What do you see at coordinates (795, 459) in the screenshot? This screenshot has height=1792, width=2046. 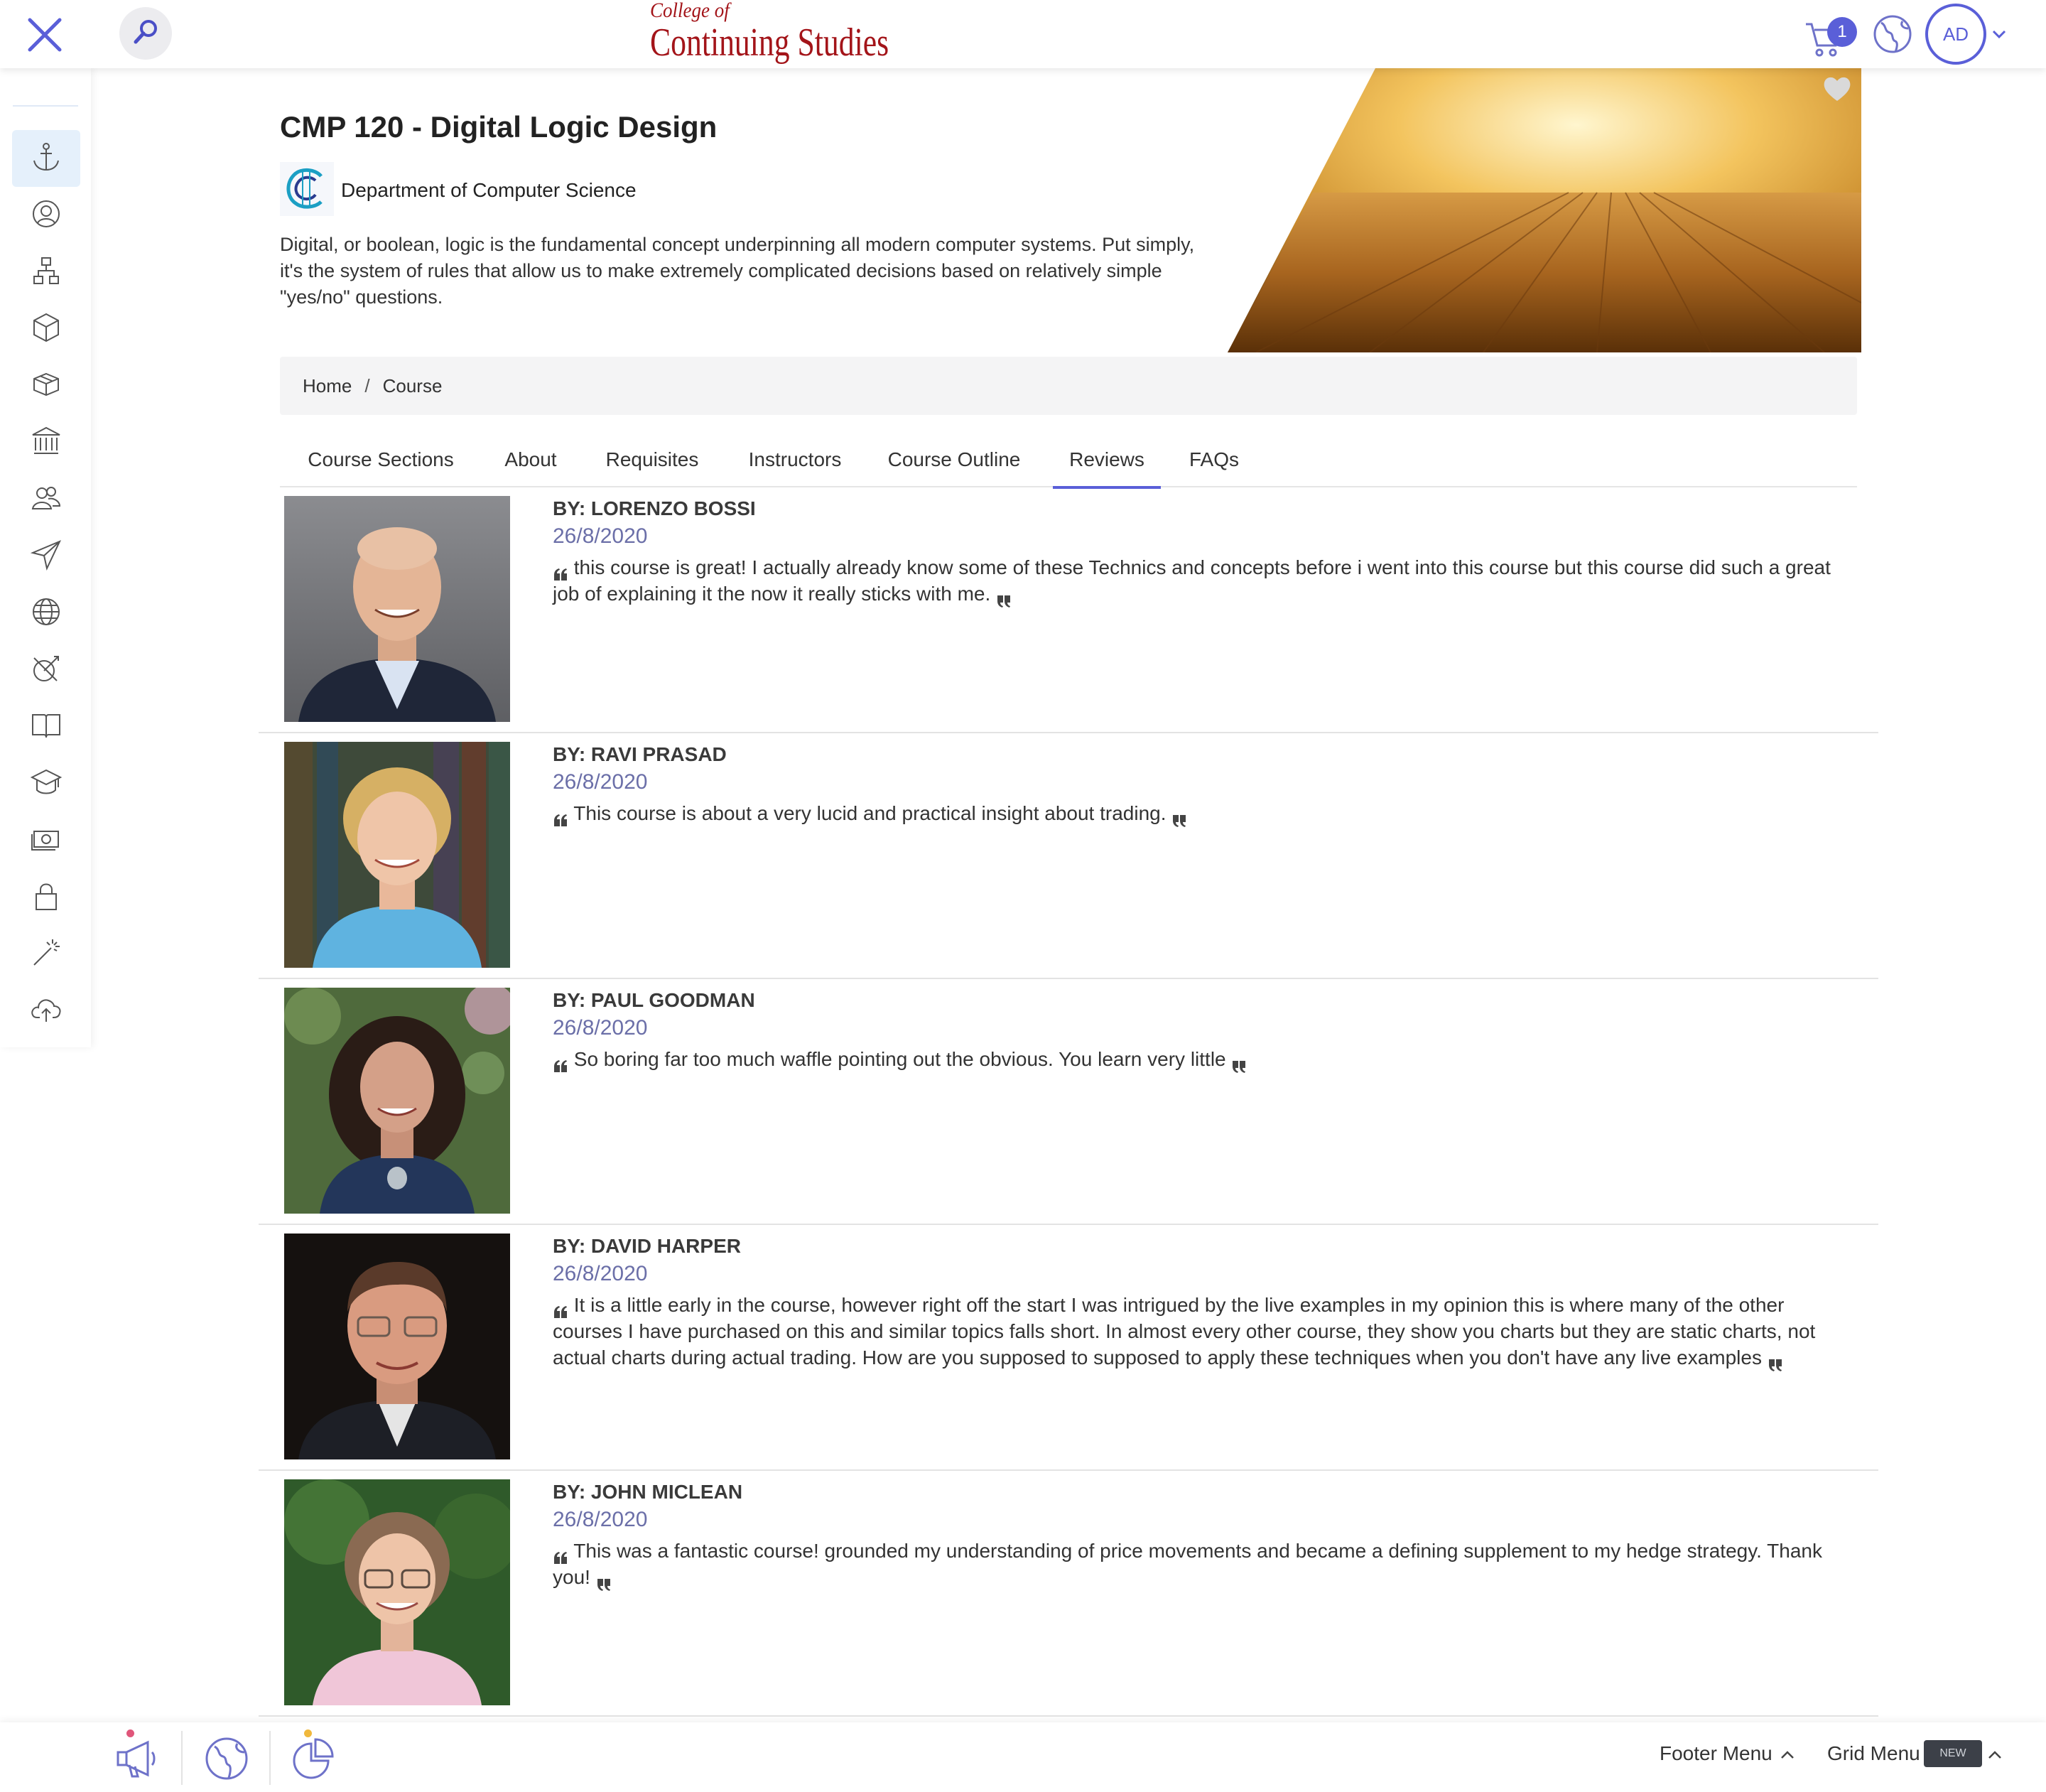 I see `tab-instructors: Instructors` at bounding box center [795, 459].